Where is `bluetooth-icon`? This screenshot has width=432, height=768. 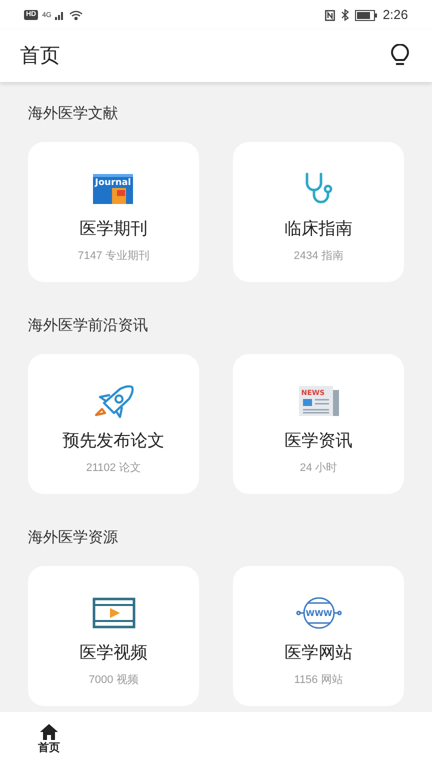 bluetooth-icon is located at coordinates (344, 15).